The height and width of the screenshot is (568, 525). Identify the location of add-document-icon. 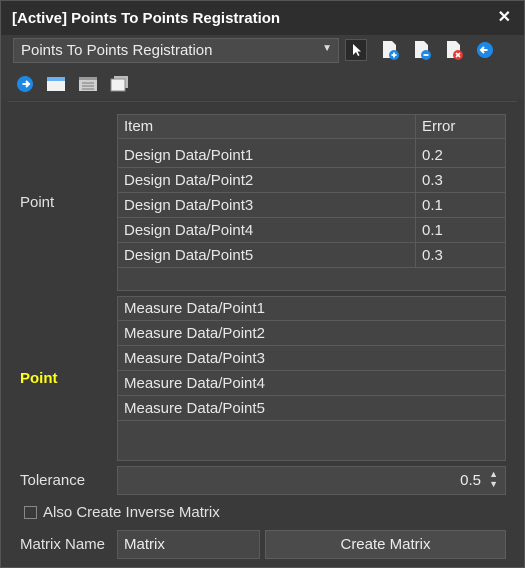
(390, 50).